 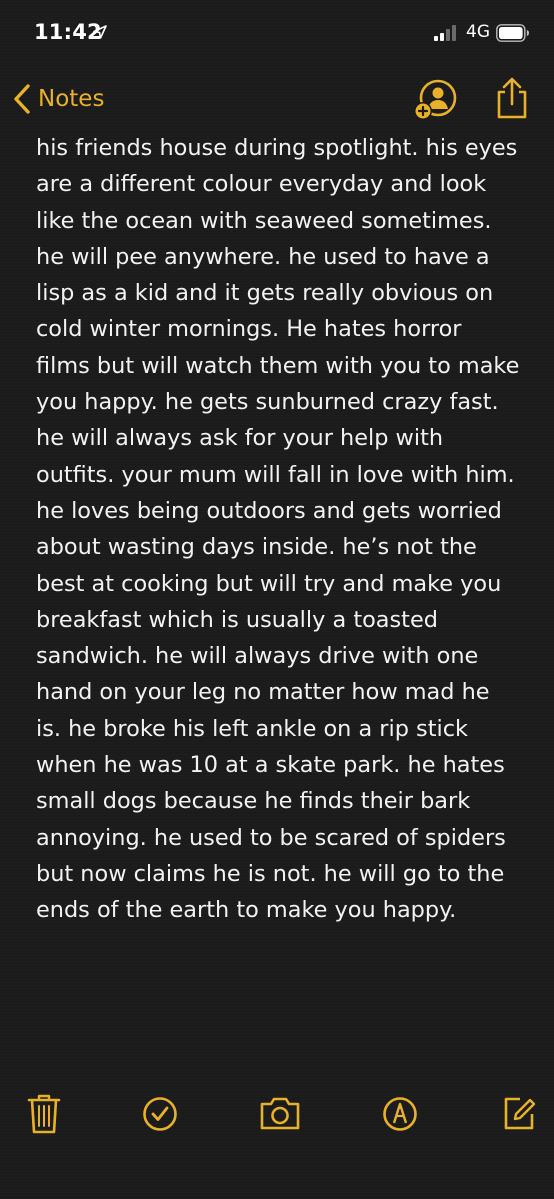 I want to click on compose-icon, so click(x=520, y=1113).